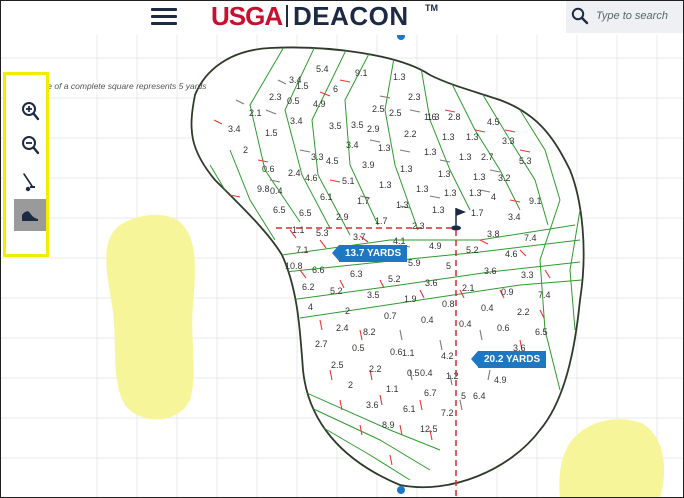  I want to click on svg-text: 8.2, so click(369, 332).